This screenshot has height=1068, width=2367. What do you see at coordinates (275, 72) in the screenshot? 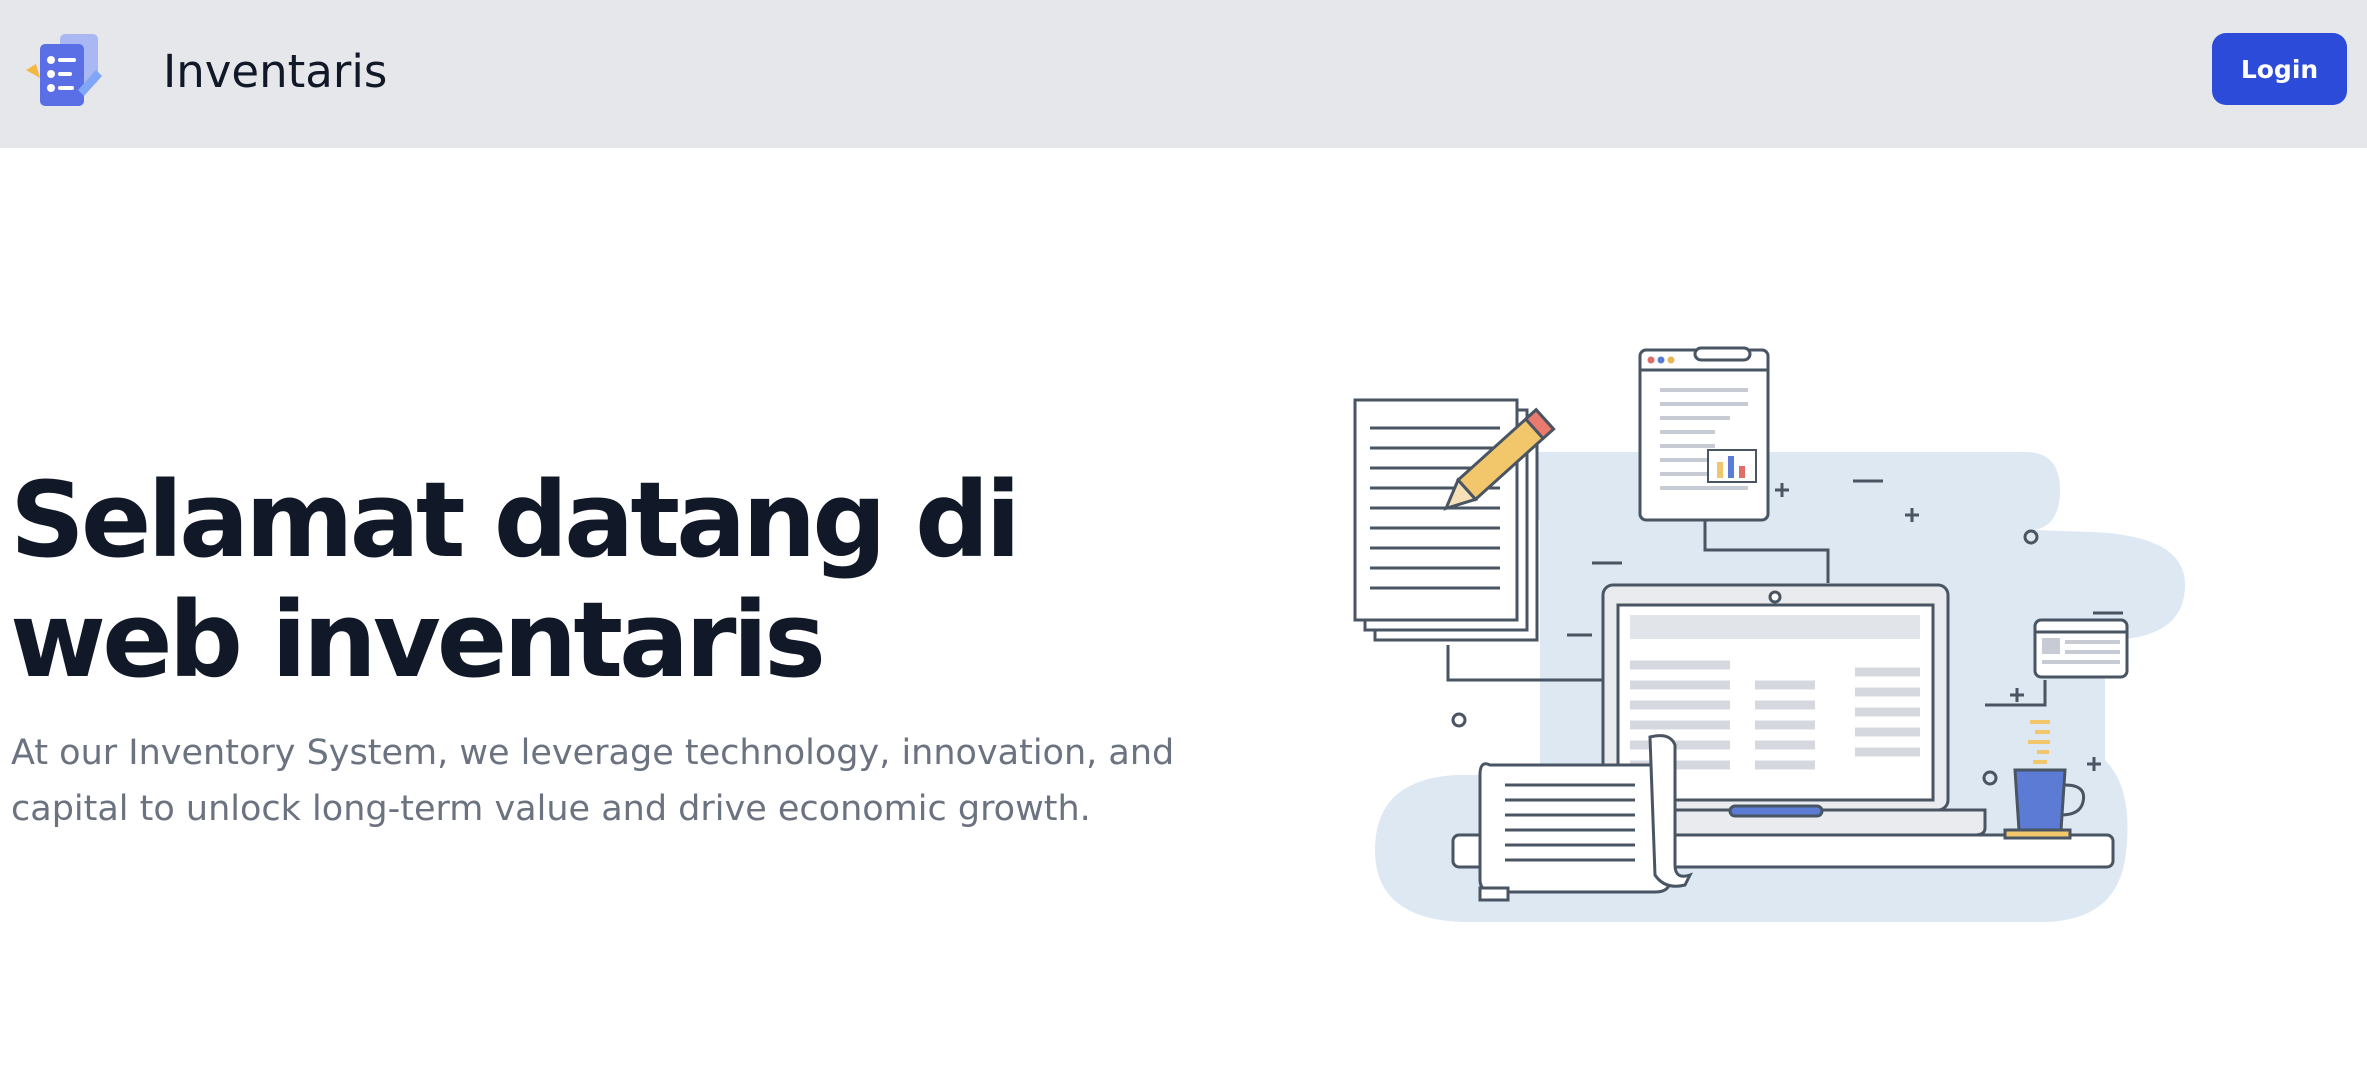
I see `brand-name: Inventaris` at bounding box center [275, 72].